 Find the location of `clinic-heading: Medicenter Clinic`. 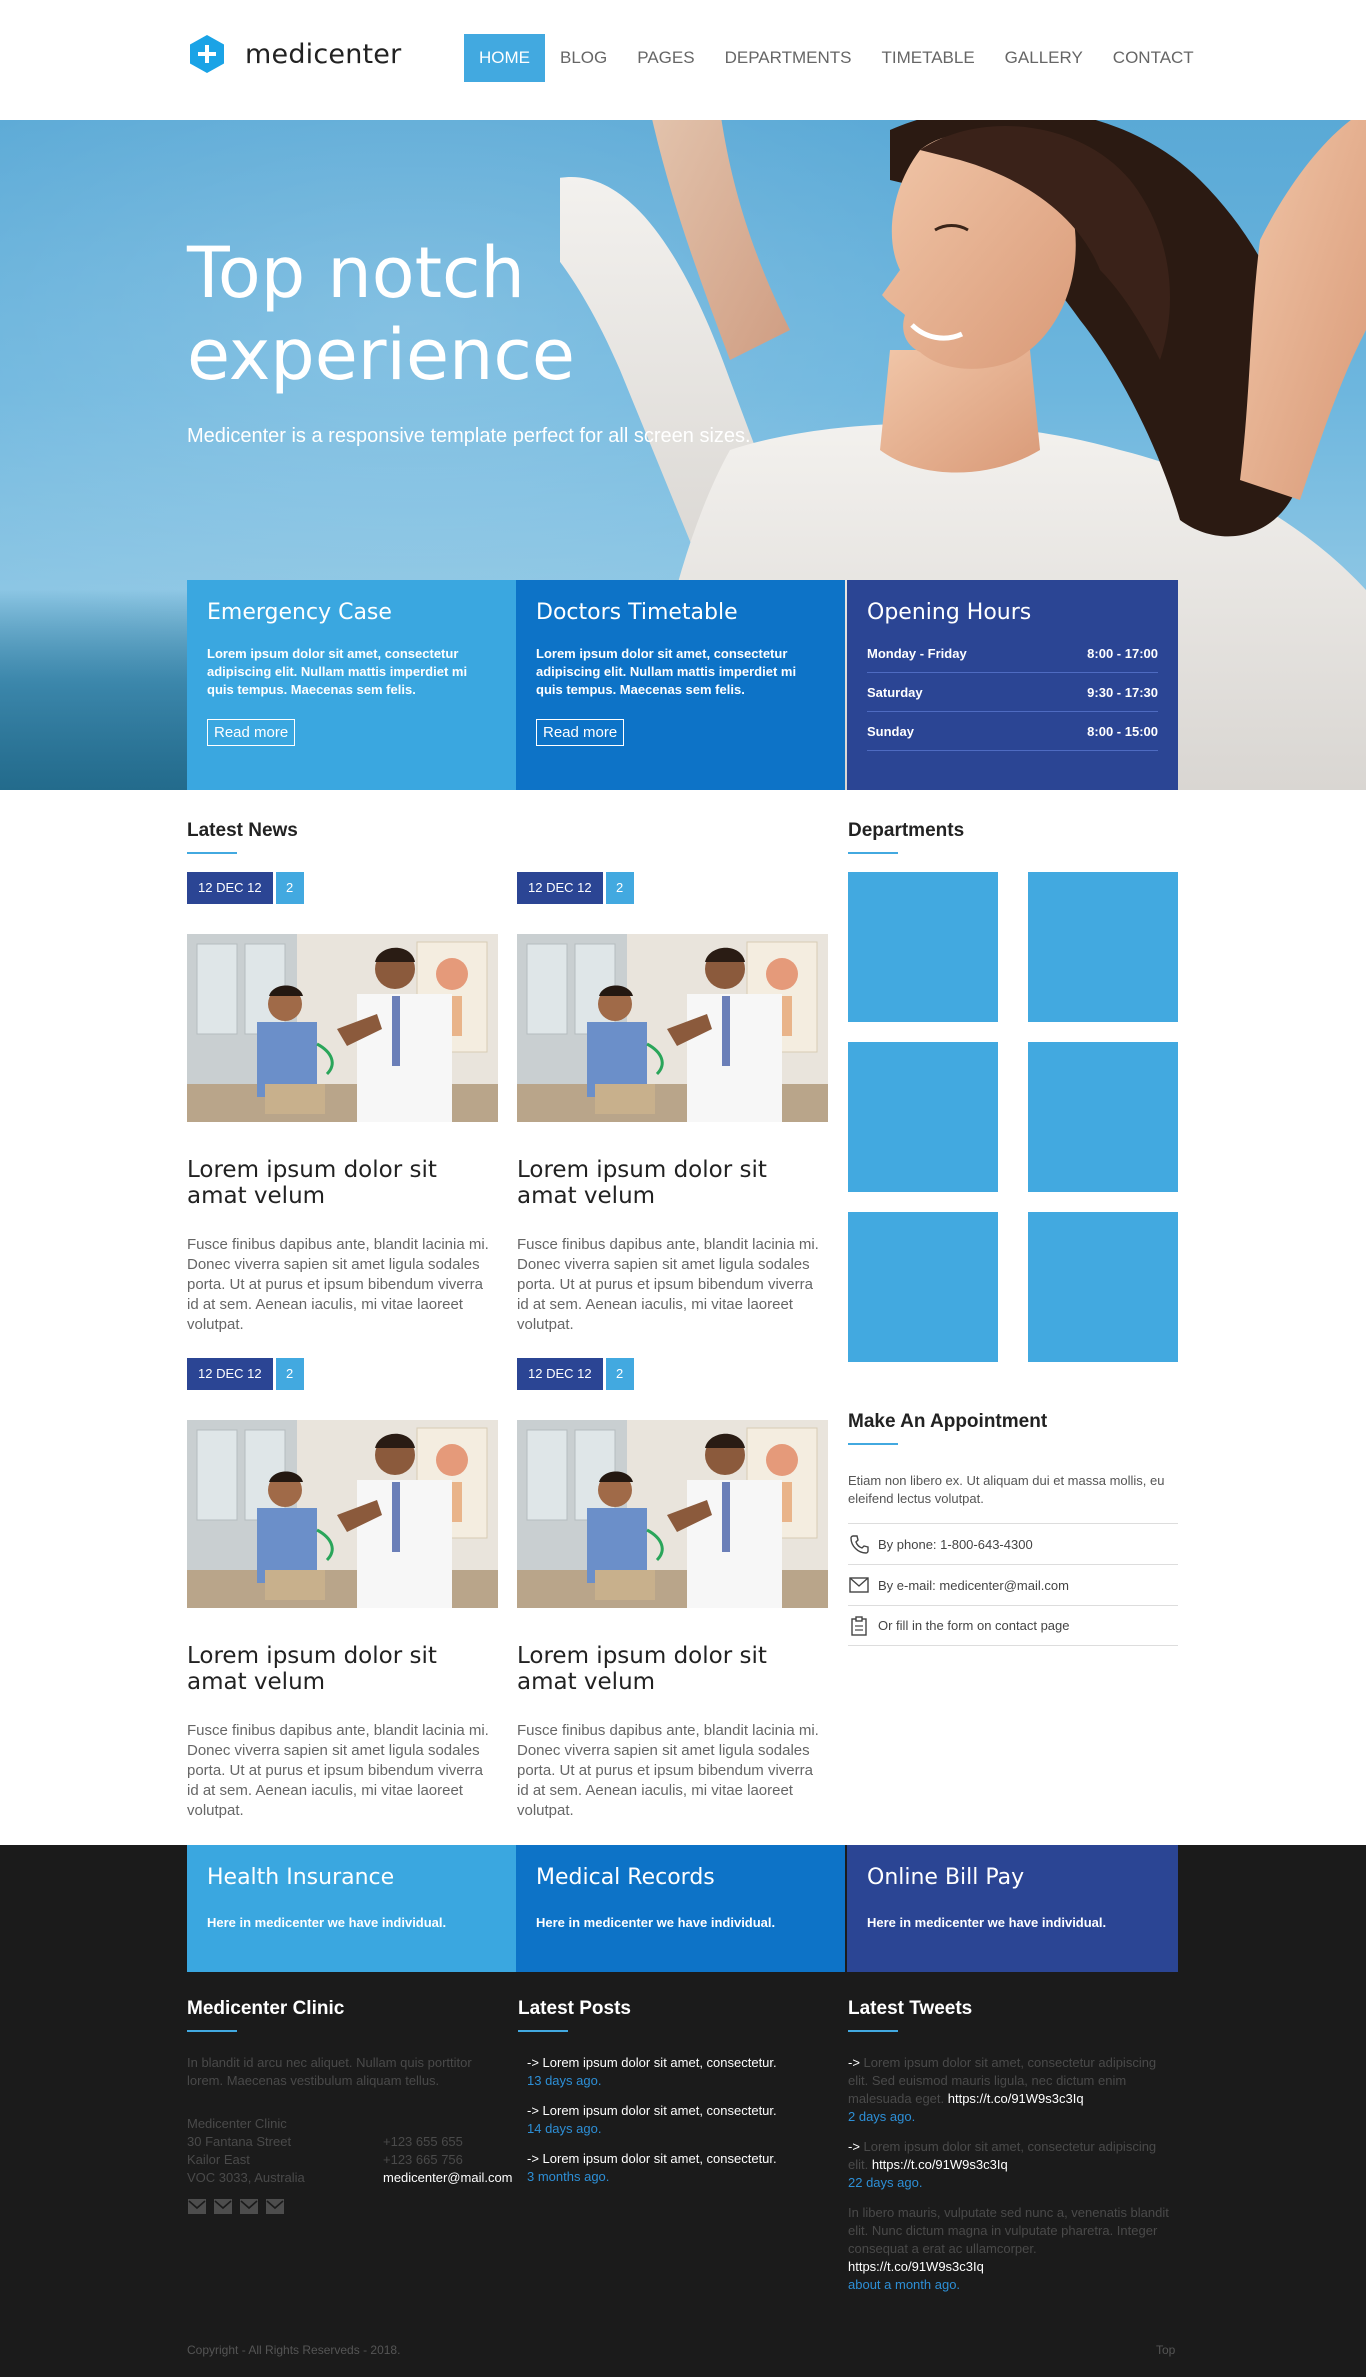

clinic-heading: Medicenter Clinic is located at coordinates (265, 2015).